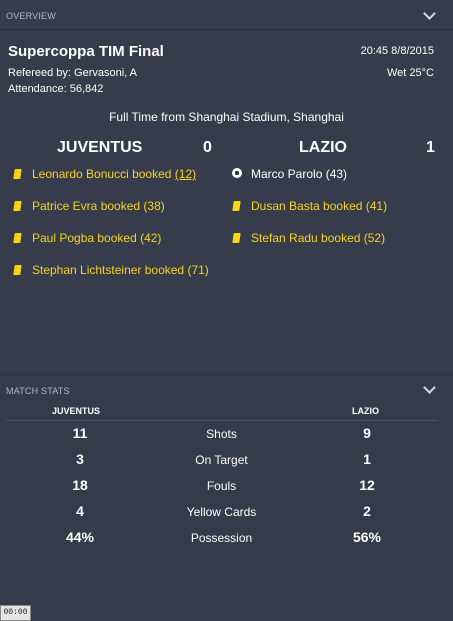  I want to click on home-event-3: Paul Pogba booked (42), so click(87, 238).